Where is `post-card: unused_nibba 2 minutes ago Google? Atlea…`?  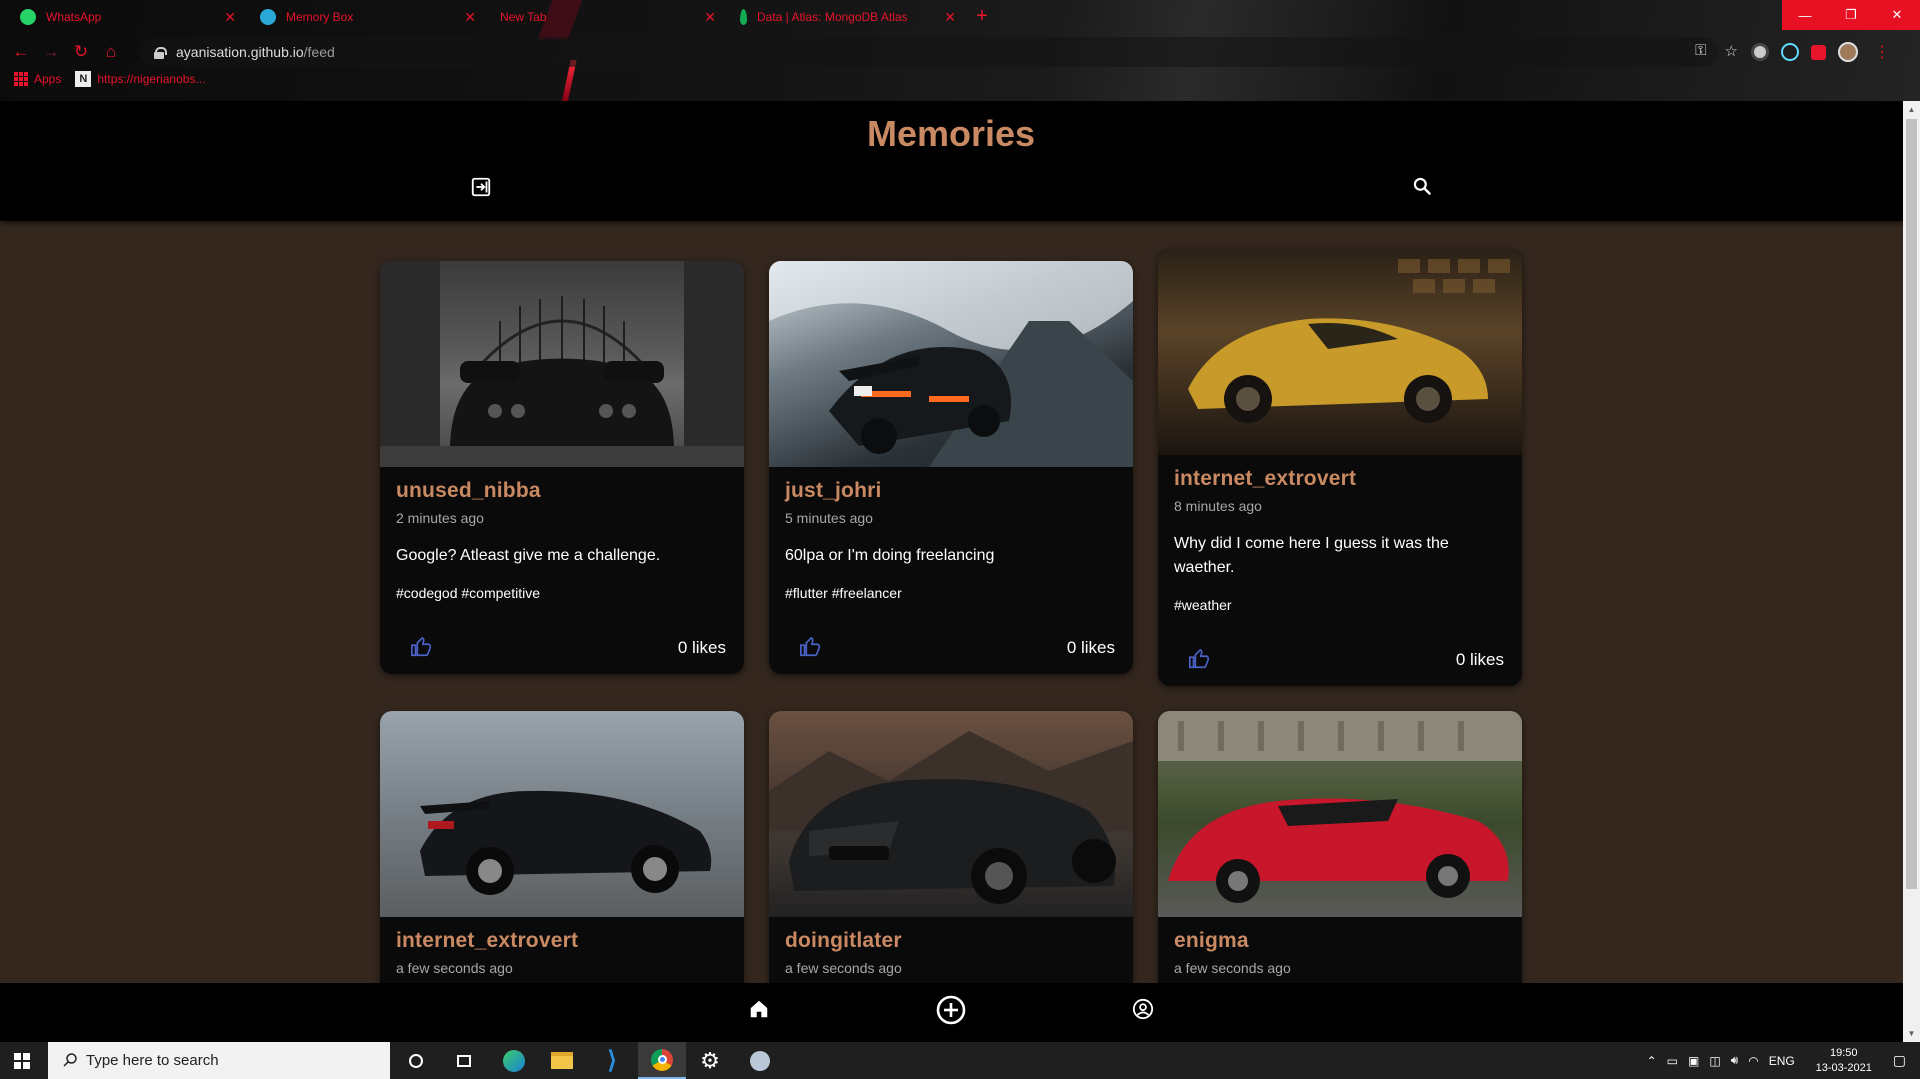
post-card: unused_nibba 2 minutes ago Google? Atlea… is located at coordinates (562, 467).